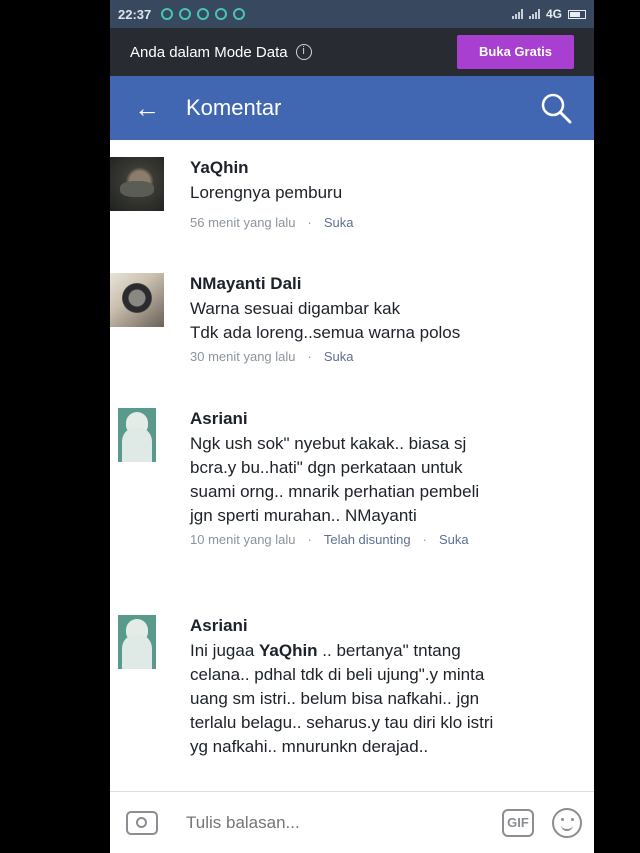  Describe the element at coordinates (515, 52) in the screenshot. I see `open-free-button: Buka Gratis` at that location.